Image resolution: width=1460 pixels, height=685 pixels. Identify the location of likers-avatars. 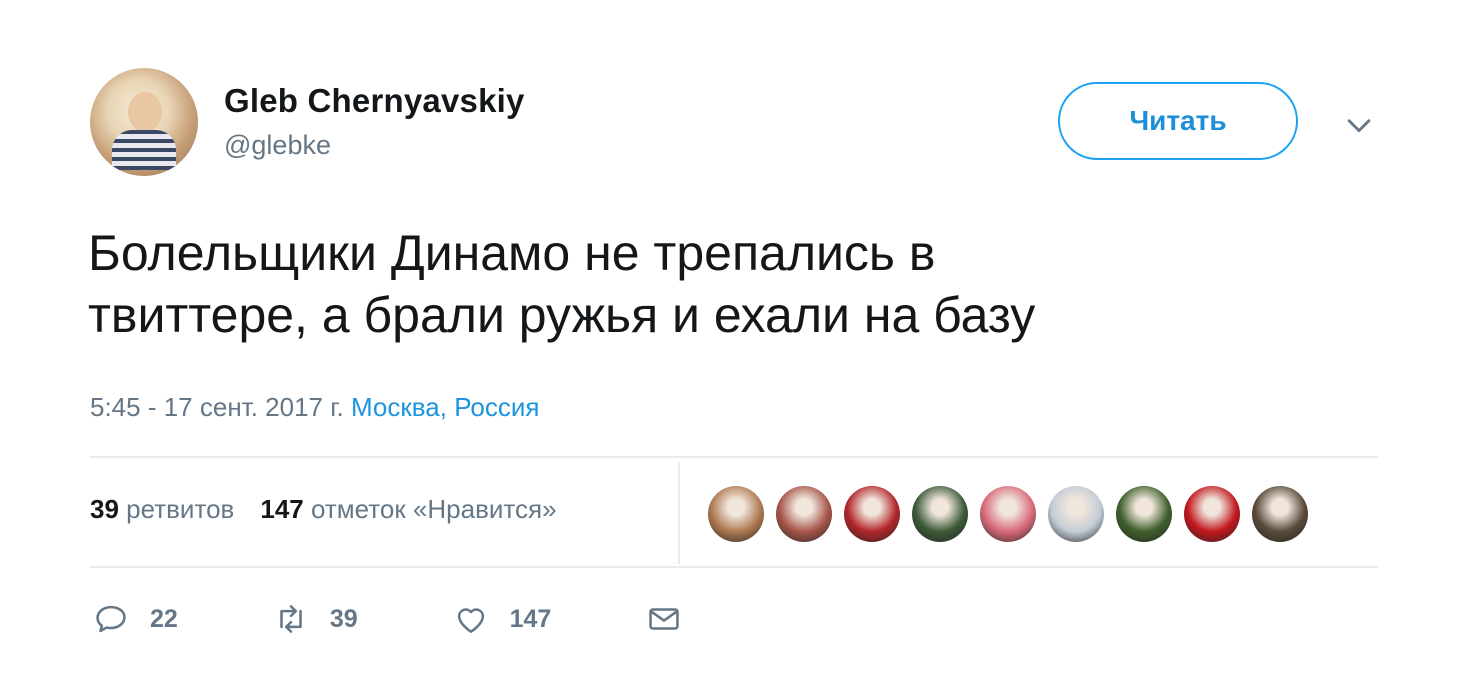
(1008, 514).